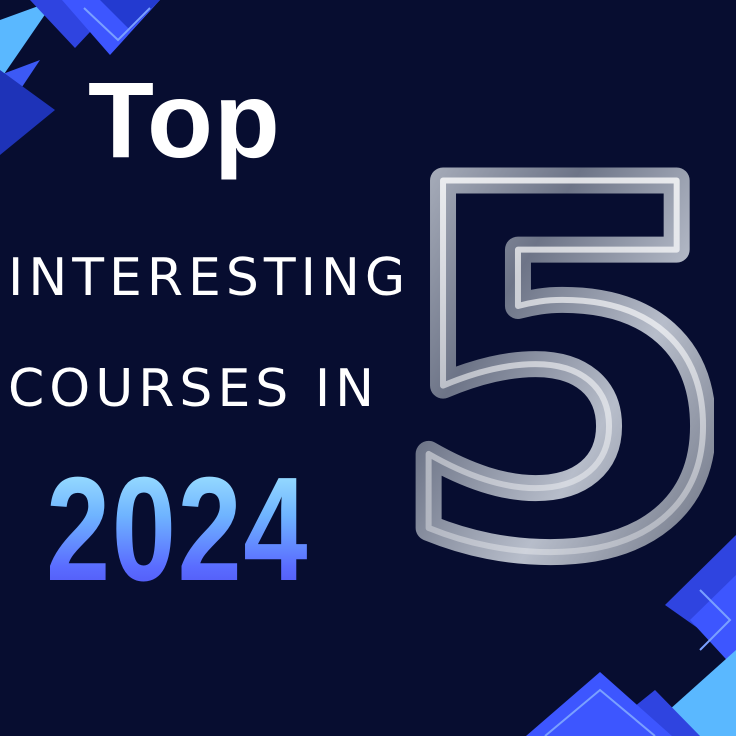 This screenshot has width=736, height=736. I want to click on headline-line-2: COURSES IN, so click(194, 389).